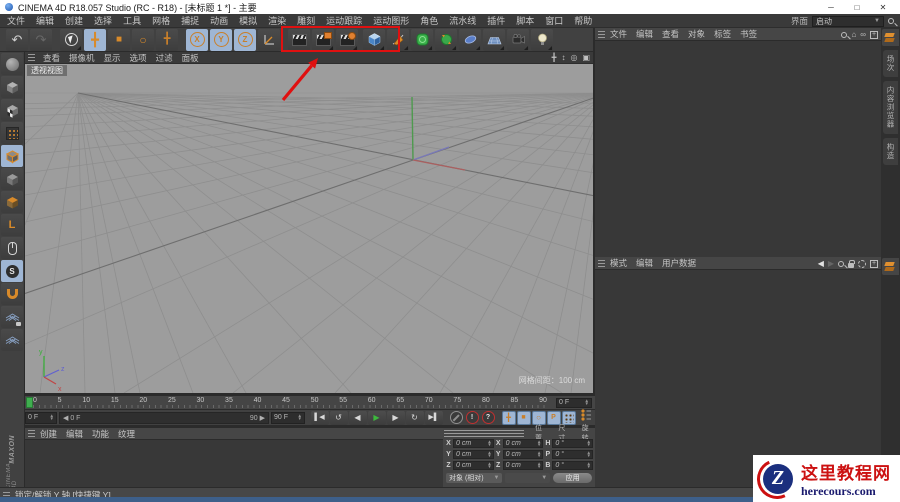 This screenshot has width=900, height=502. What do you see at coordinates (857, 7) in the screenshot?
I see `maximize-button: □` at bounding box center [857, 7].